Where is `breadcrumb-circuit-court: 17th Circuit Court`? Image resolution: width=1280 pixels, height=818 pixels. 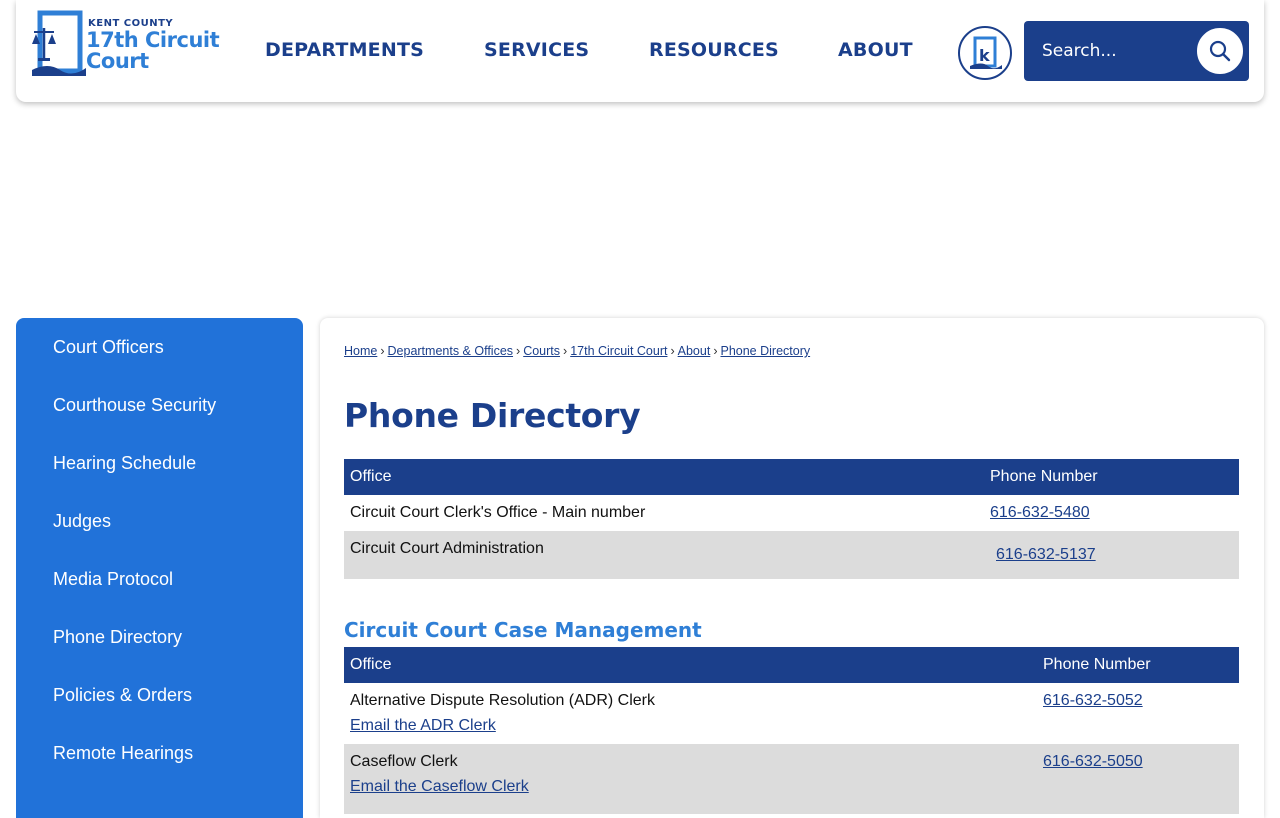
breadcrumb-circuit-court: 17th Circuit Court is located at coordinates (618, 351).